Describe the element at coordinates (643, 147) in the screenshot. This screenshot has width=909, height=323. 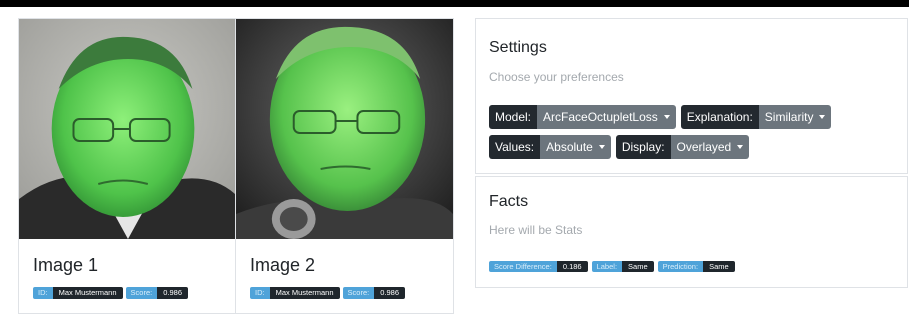
I see `display-label: Display:` at that location.